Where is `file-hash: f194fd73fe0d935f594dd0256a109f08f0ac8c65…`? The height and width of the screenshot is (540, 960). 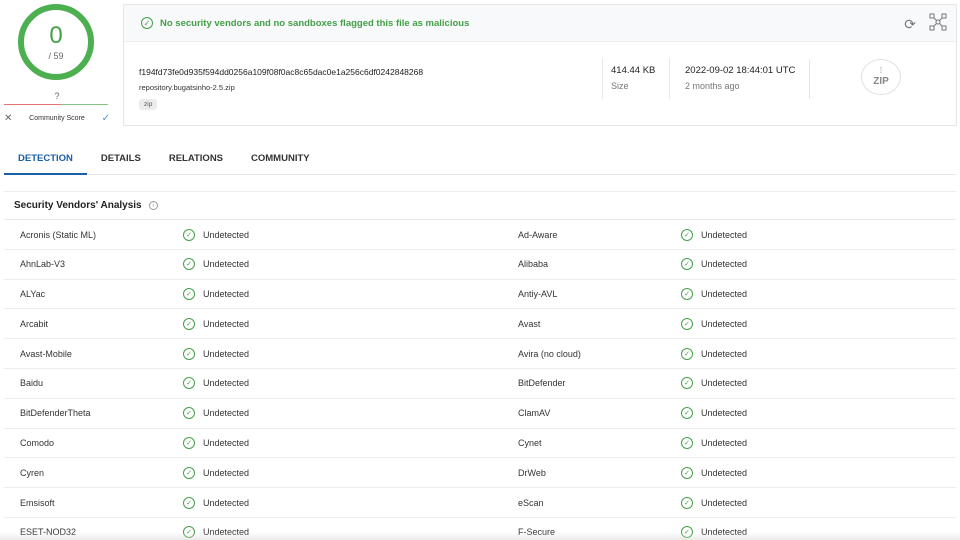 file-hash: f194fd73fe0d935f594dd0256a109f08f0ac8c65… is located at coordinates (281, 72).